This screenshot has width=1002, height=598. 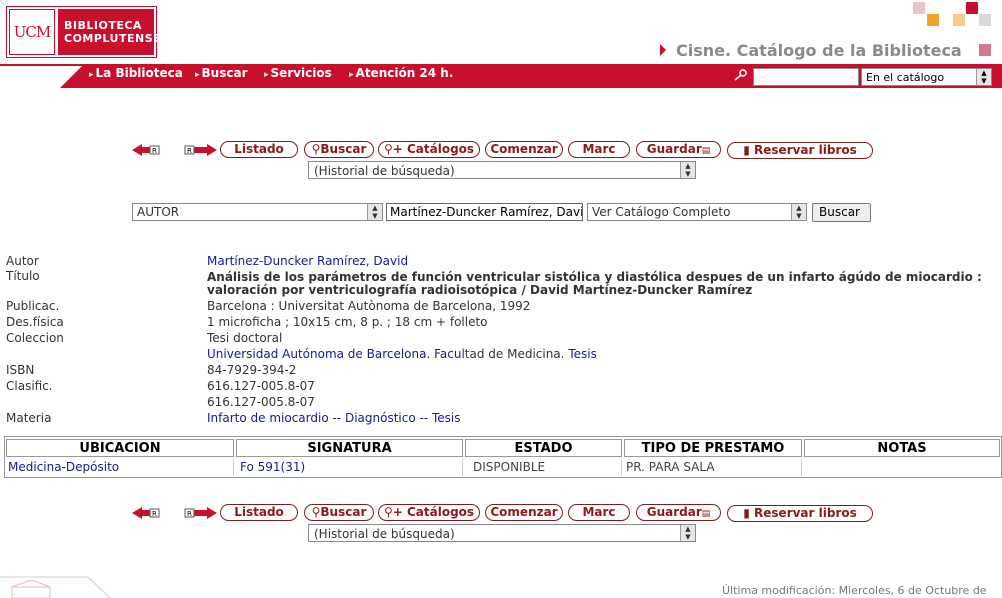 What do you see at coordinates (257, 212) in the screenshot?
I see `search-field-select: AUTOR ▲ ▼` at bounding box center [257, 212].